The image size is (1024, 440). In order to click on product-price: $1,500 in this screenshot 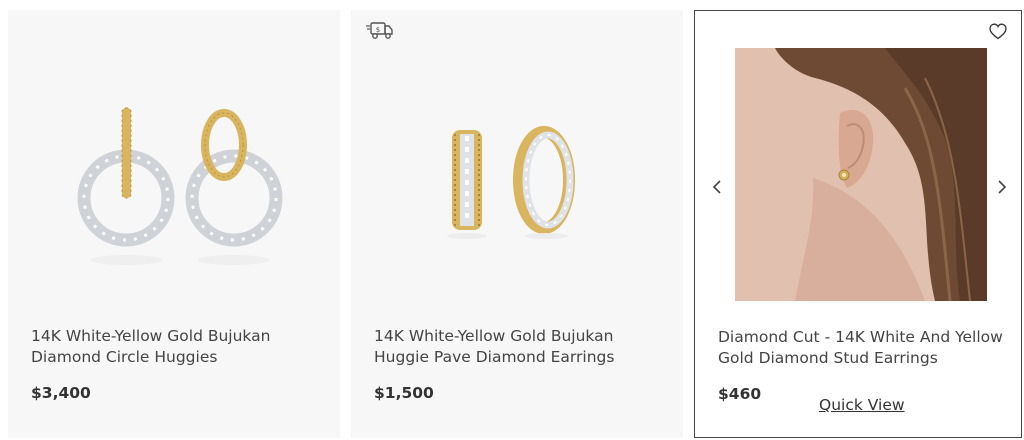, I will do `click(404, 393)`.